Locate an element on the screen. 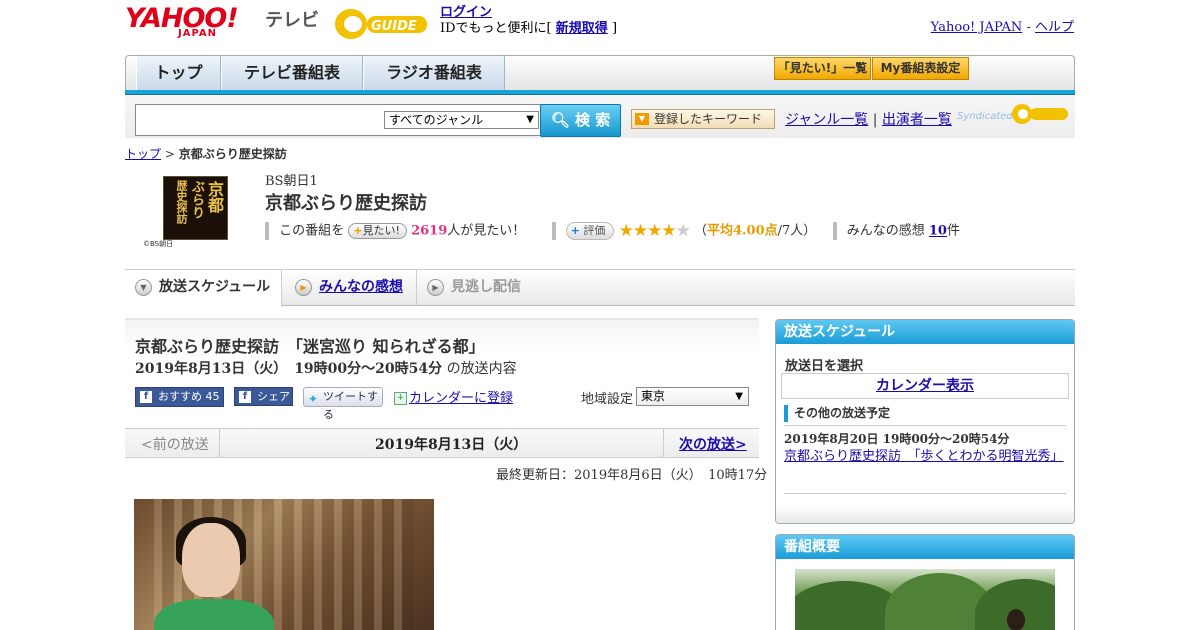 This screenshot has height=630, width=1200. mitai-count-suffix: 人が見たい！ is located at coordinates (486, 231).